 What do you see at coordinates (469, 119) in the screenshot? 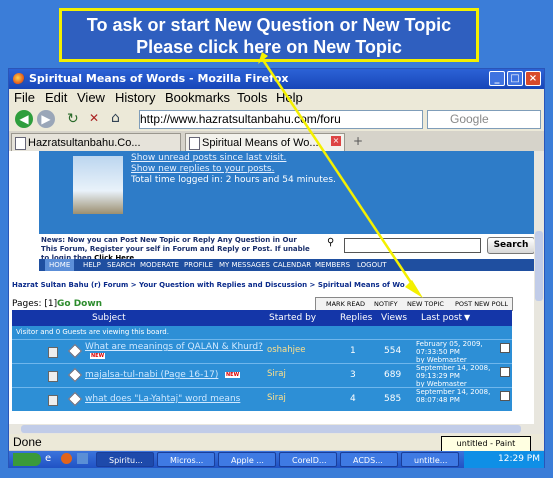
I see `search-placeholder: Google` at bounding box center [469, 119].